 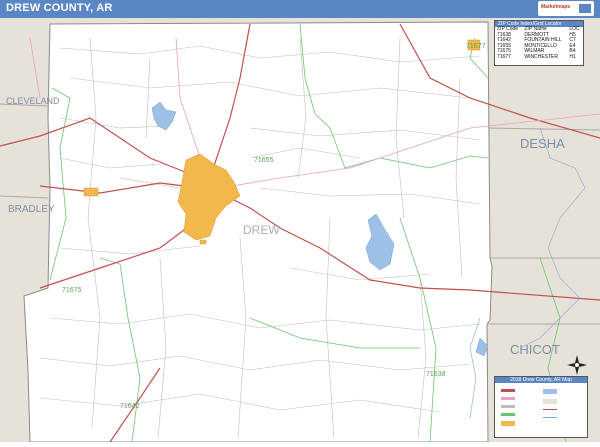 What do you see at coordinates (535, 349) in the screenshot?
I see `neighbor-label-chicot: CHICOT` at bounding box center [535, 349].